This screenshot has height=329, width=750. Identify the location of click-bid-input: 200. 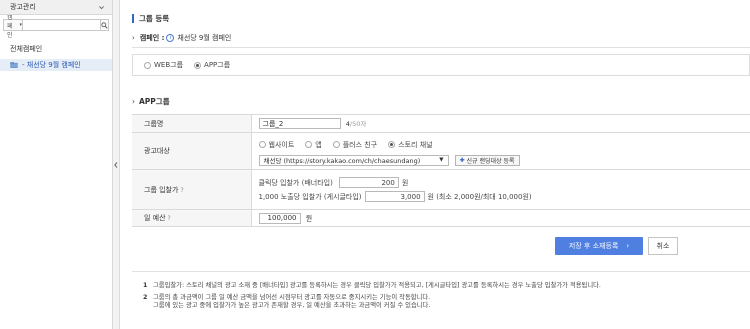
(368, 182).